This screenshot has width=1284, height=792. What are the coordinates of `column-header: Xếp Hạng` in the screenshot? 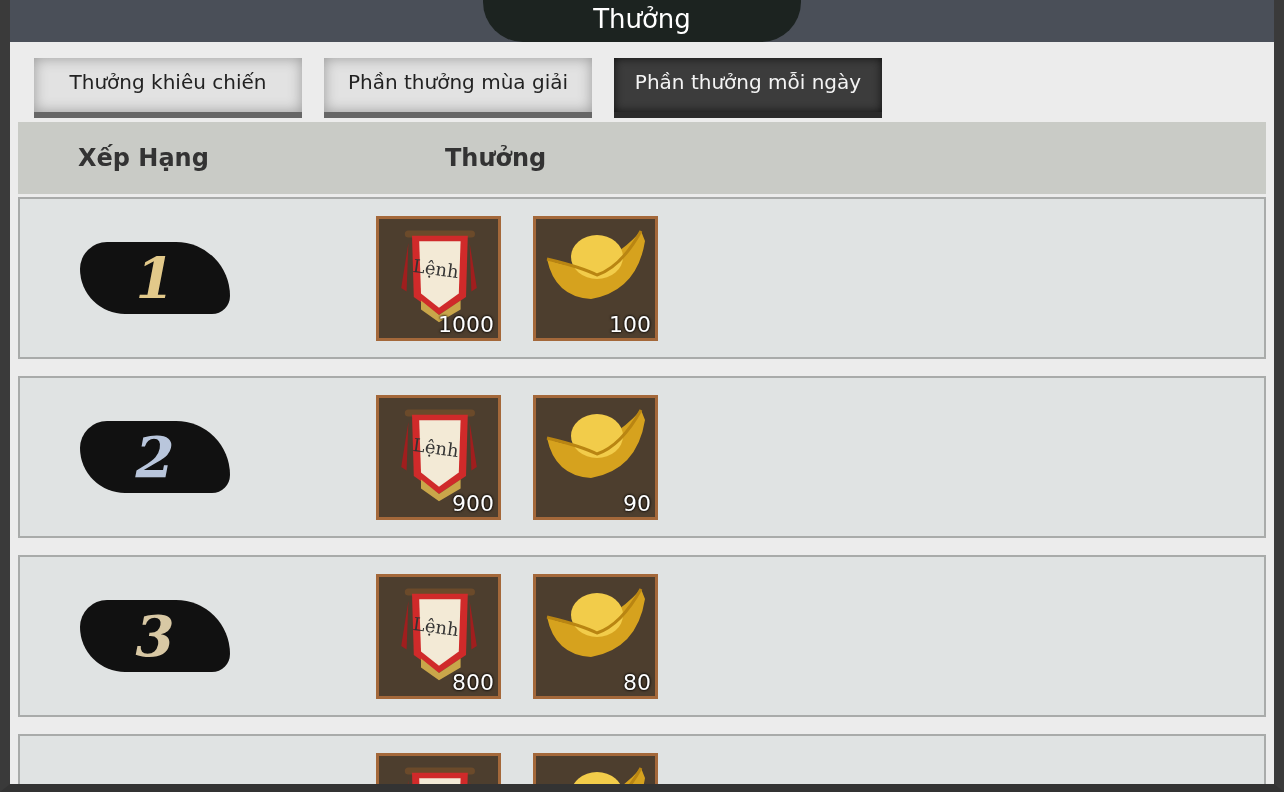 It's located at (143, 158).